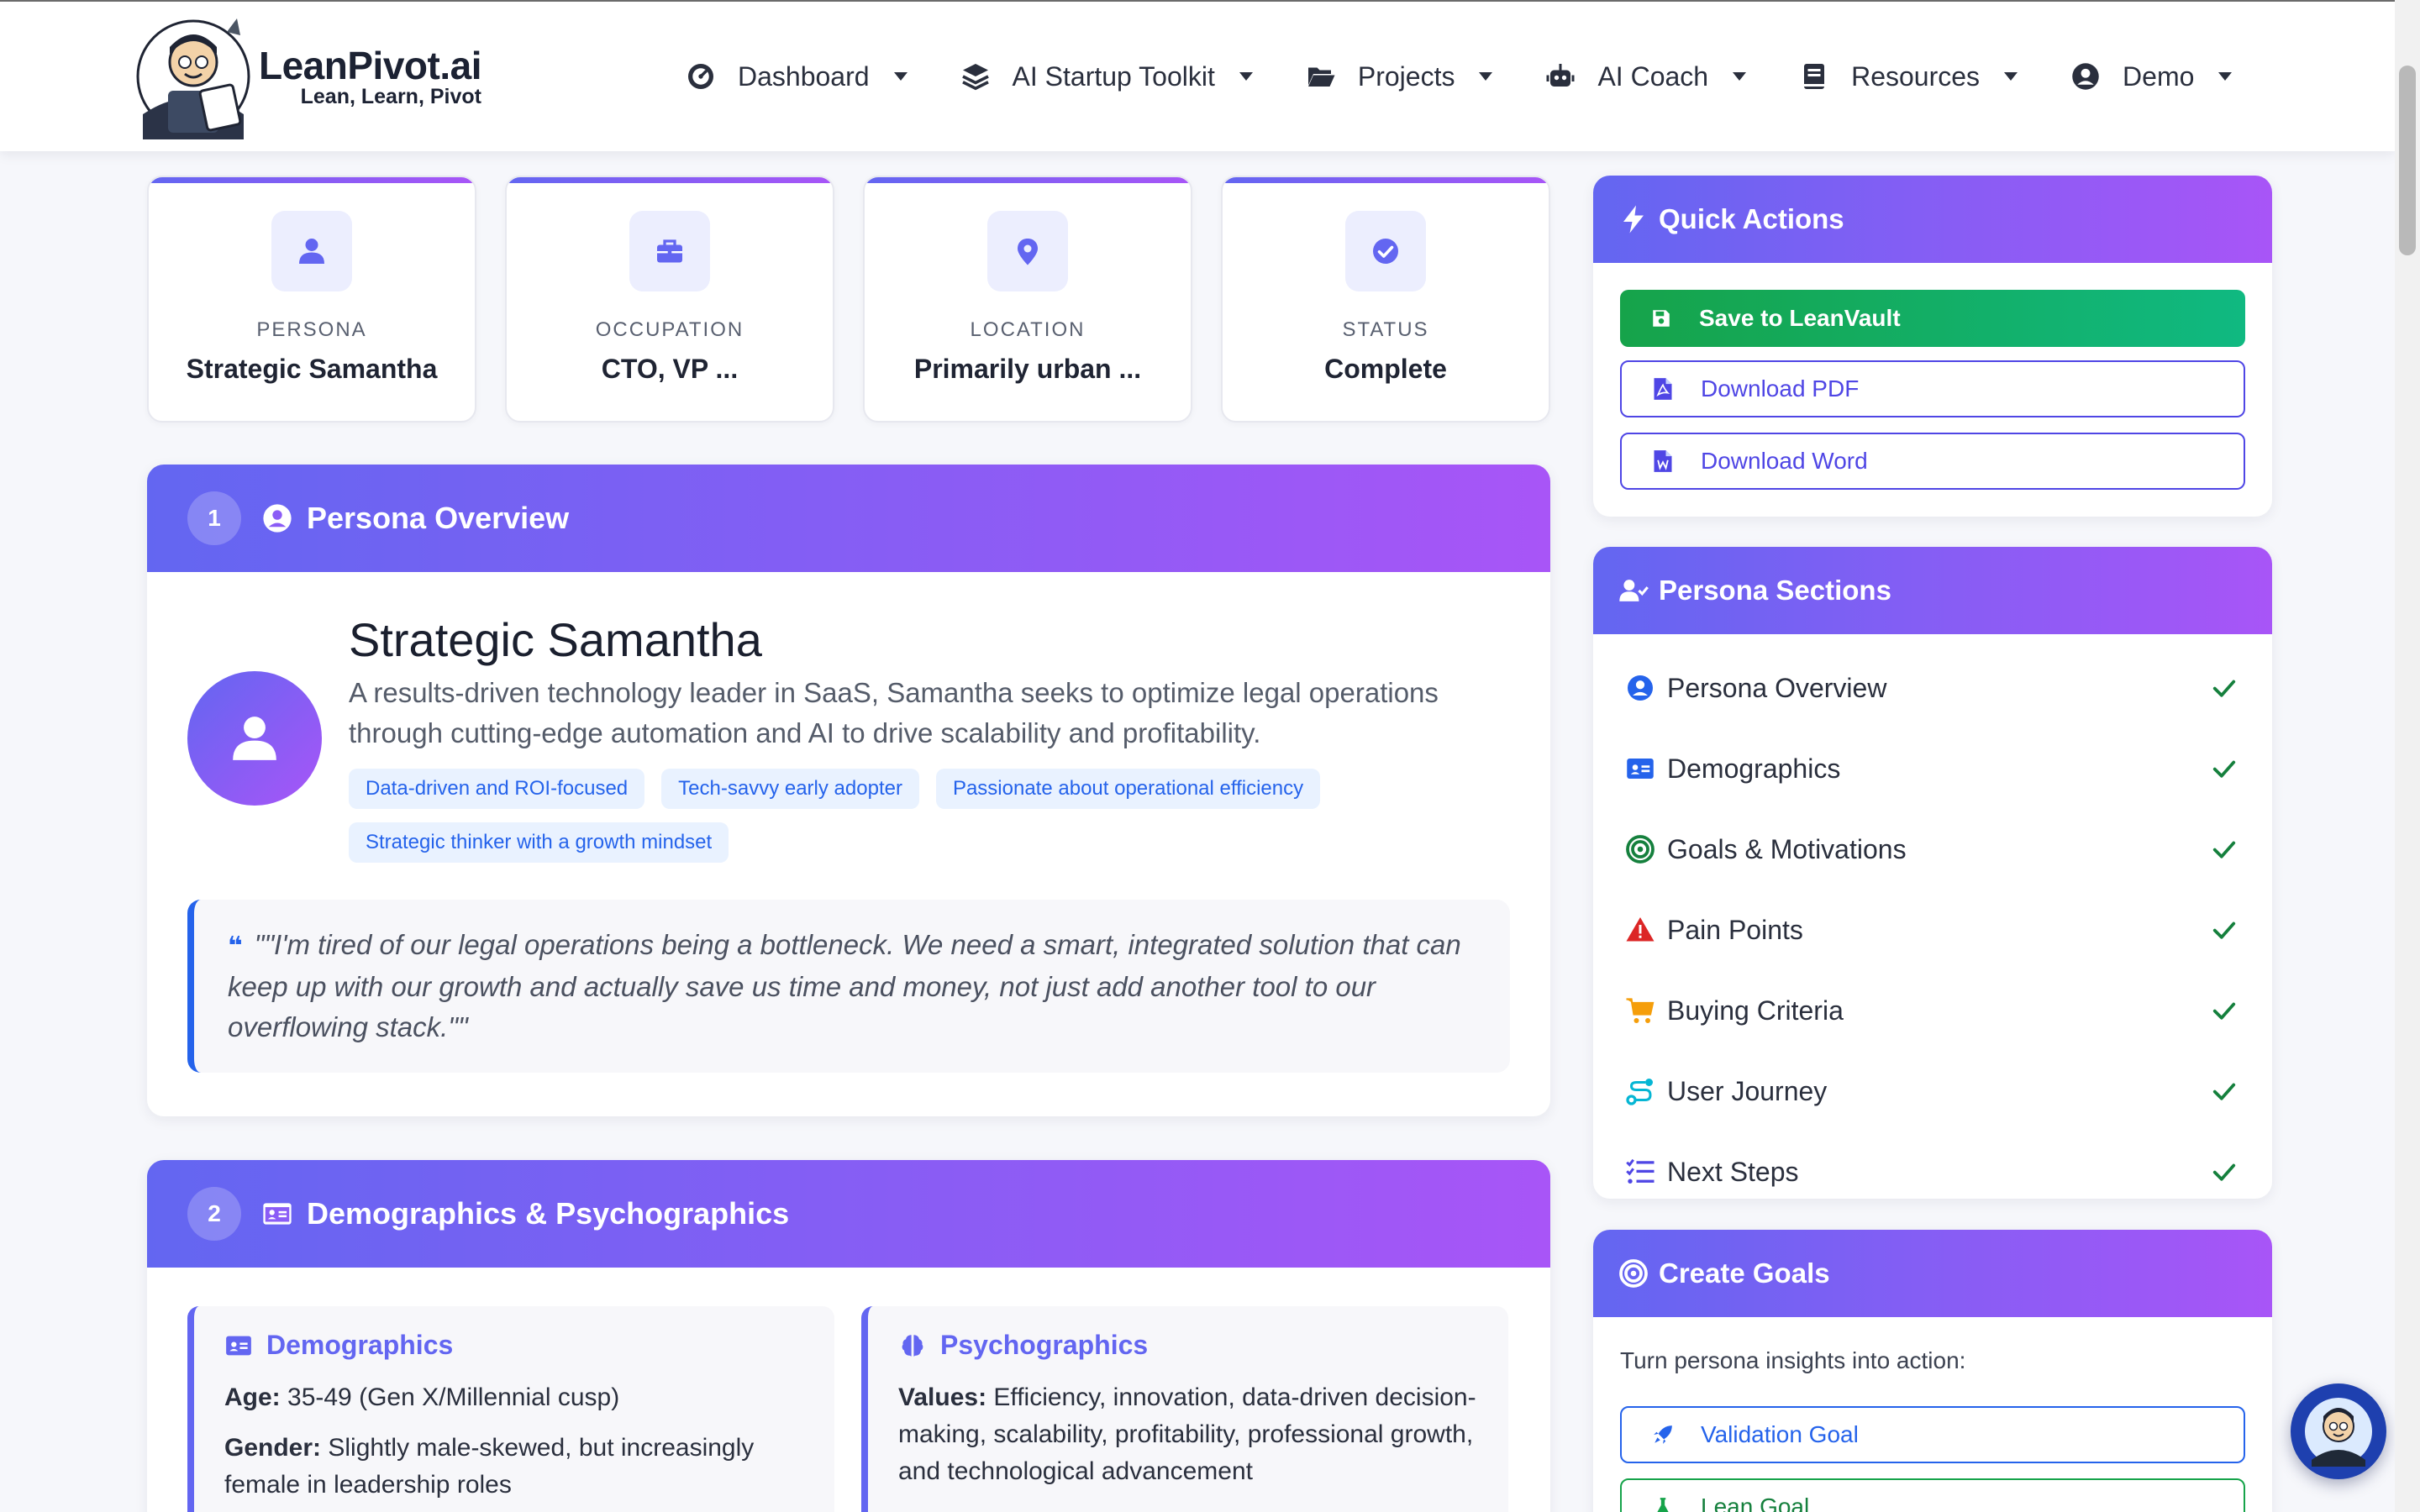  I want to click on trait-tag: Passionate about operational efficiency, so click(1128, 789).